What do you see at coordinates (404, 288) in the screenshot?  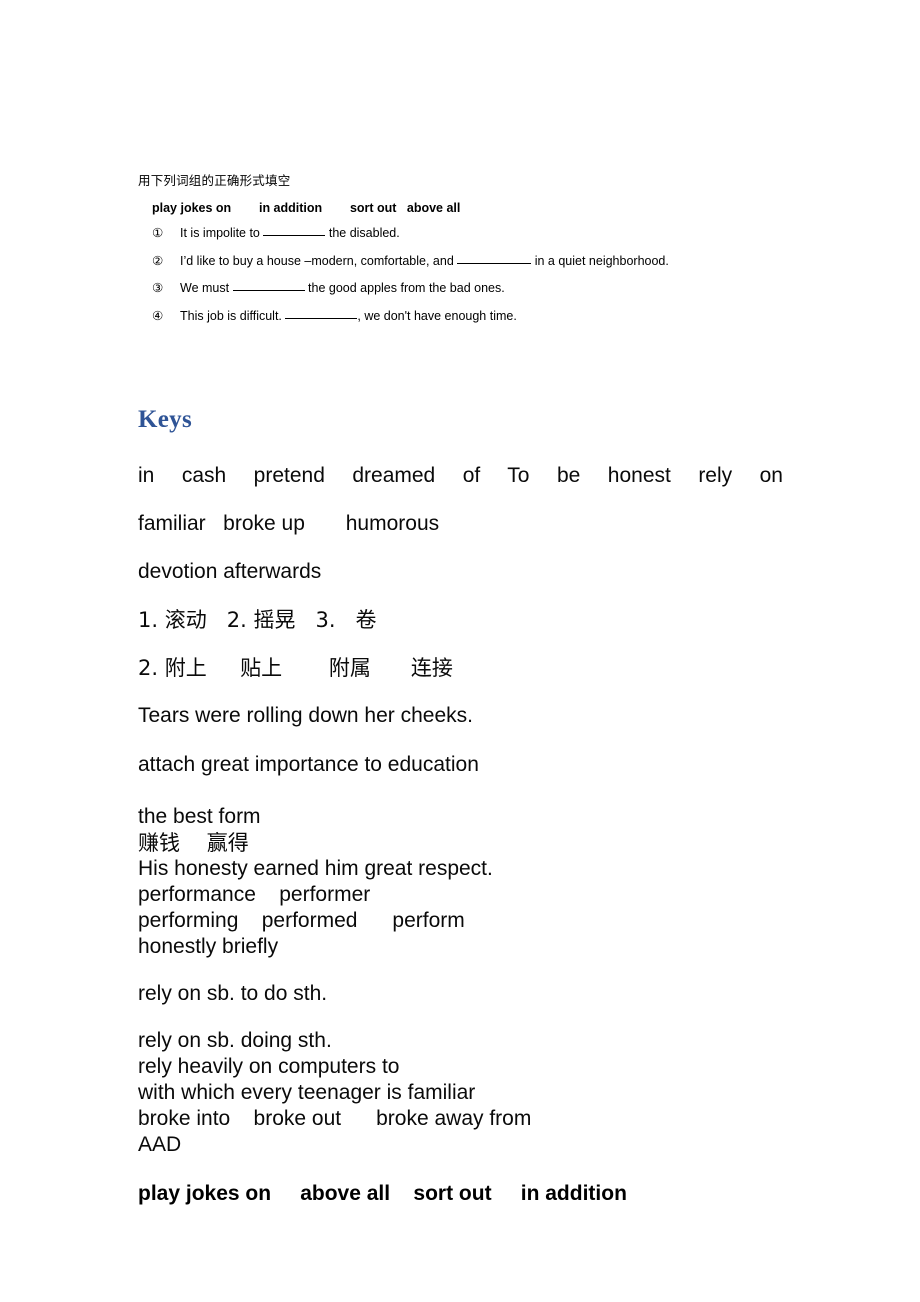 I see `item-text-after: the good apples from the bad ones.` at bounding box center [404, 288].